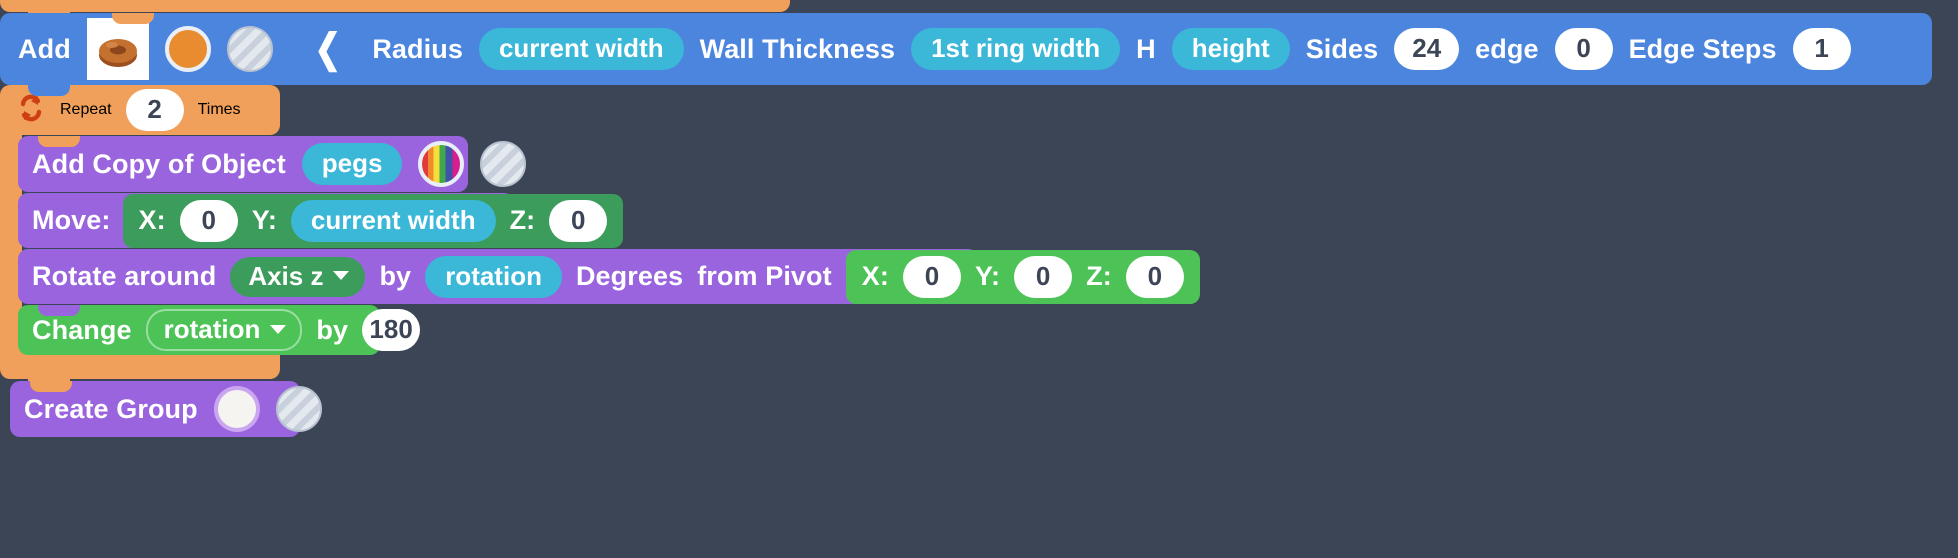 The image size is (1958, 558). I want to click on rotate-pivot-label: from Pivot, so click(764, 276).